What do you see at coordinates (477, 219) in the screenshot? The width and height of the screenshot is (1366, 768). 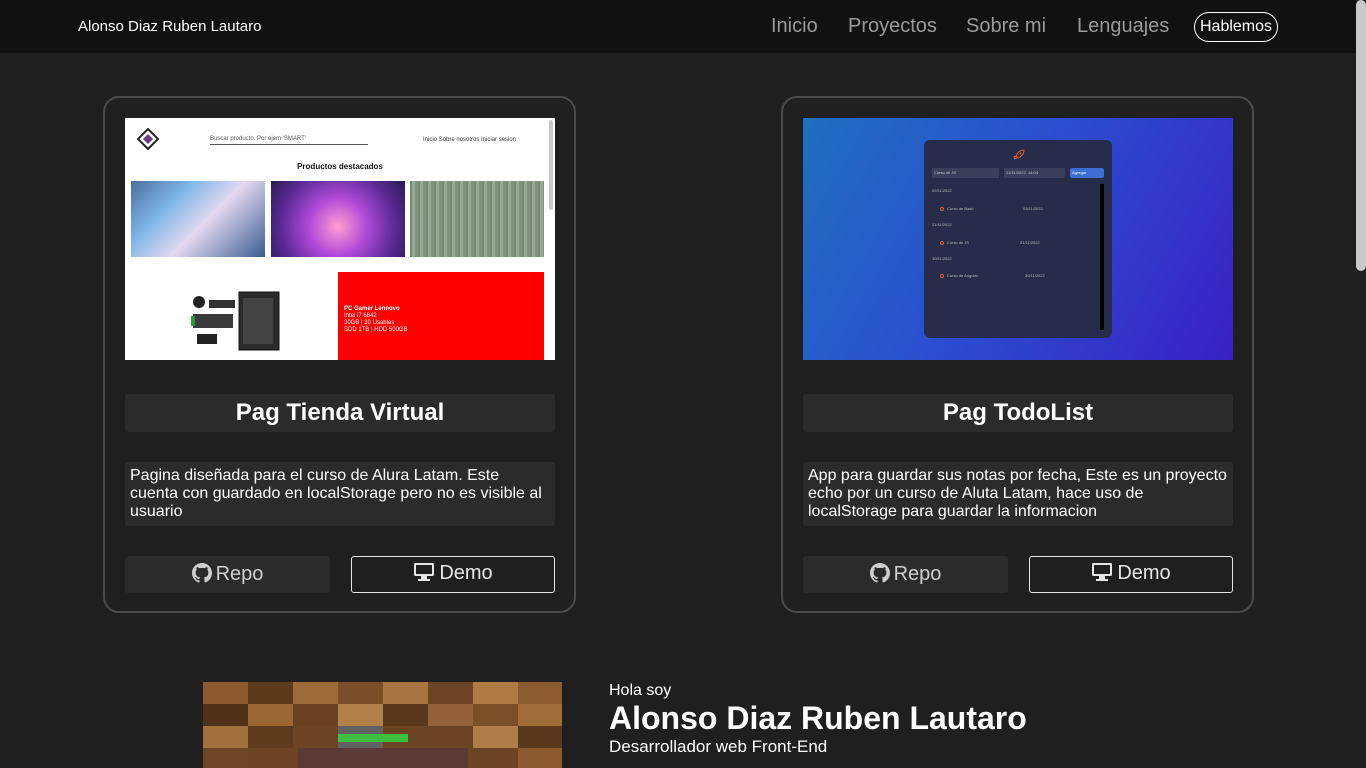 I see `product-image-matrix` at bounding box center [477, 219].